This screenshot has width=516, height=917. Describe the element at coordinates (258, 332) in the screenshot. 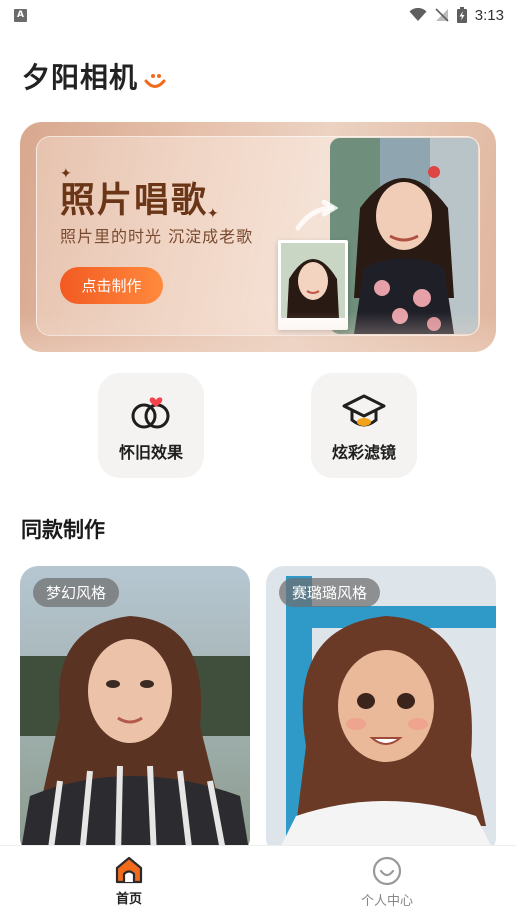

I see `banner-fade` at that location.